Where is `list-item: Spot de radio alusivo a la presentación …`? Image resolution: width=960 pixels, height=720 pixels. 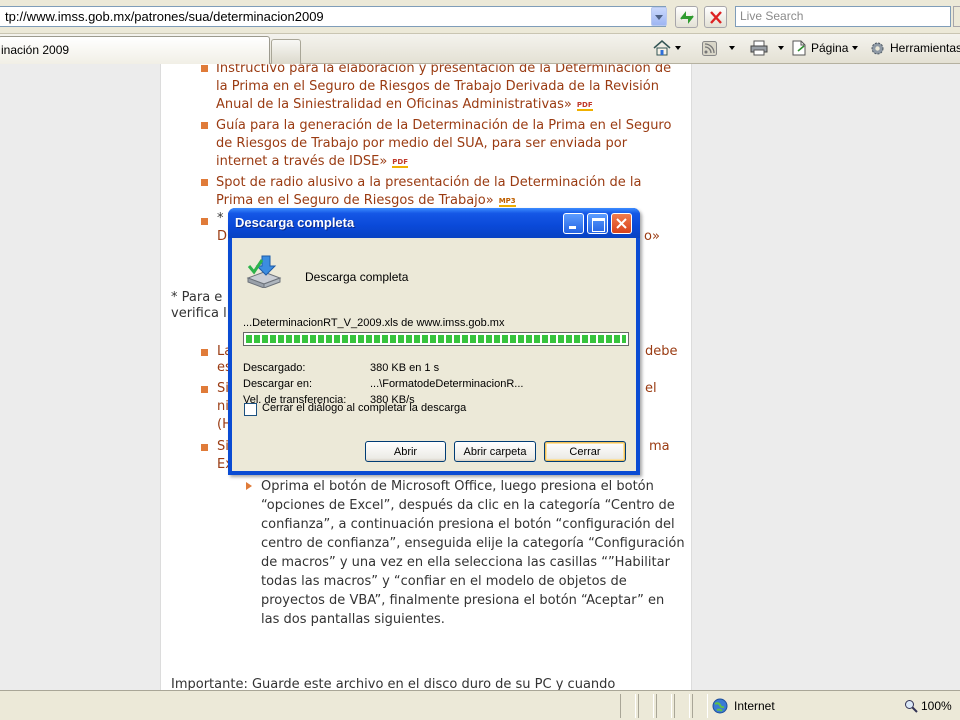 list-item: Spot de radio alusivo a la presentación … is located at coordinates (426, 192).